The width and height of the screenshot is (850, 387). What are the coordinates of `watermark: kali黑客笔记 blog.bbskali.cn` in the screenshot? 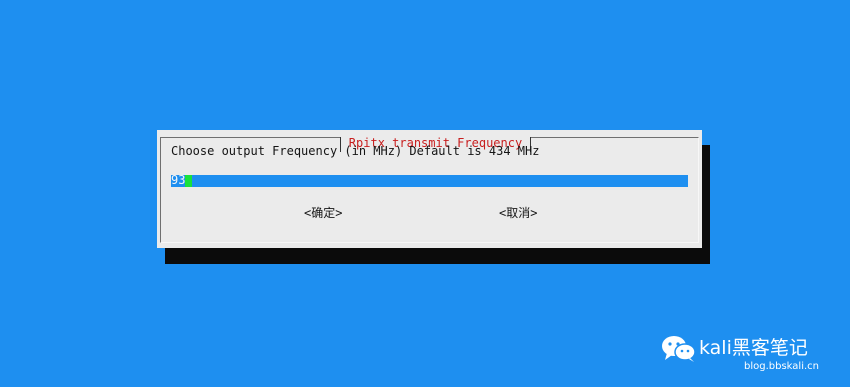 It's located at (754, 358).